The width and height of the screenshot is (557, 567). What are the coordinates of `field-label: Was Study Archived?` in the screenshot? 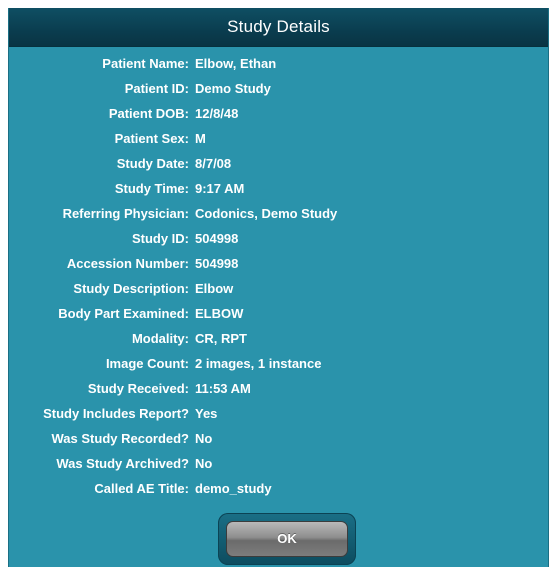 It's located at (122, 463).